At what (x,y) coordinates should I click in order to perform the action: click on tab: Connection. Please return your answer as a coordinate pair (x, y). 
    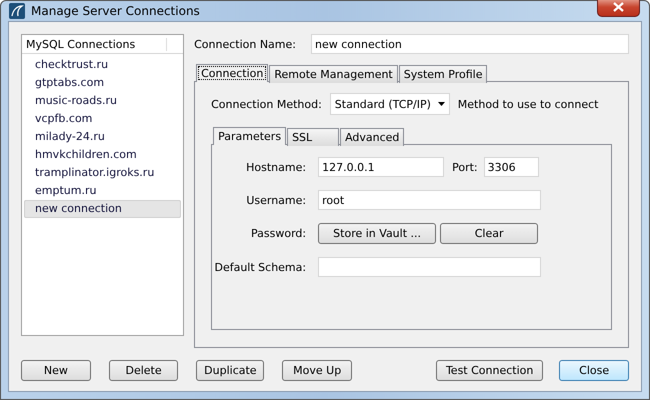
    Looking at the image, I should click on (232, 73).